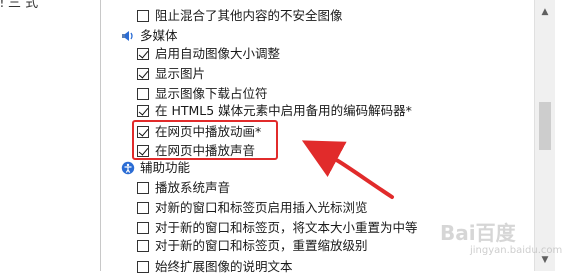 Image resolution: width=583 pixels, height=278 pixels. Describe the element at coordinates (516, 250) in the screenshot. I see `watermark-subtext: jingyan.baidu.com` at that location.